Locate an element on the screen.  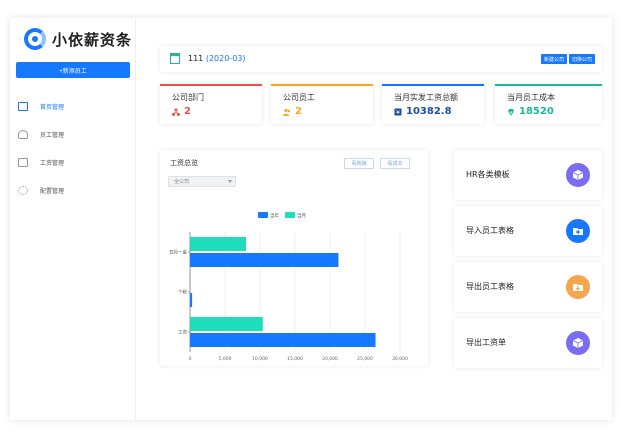
x-tick-label: 15,000 is located at coordinates (295, 359).